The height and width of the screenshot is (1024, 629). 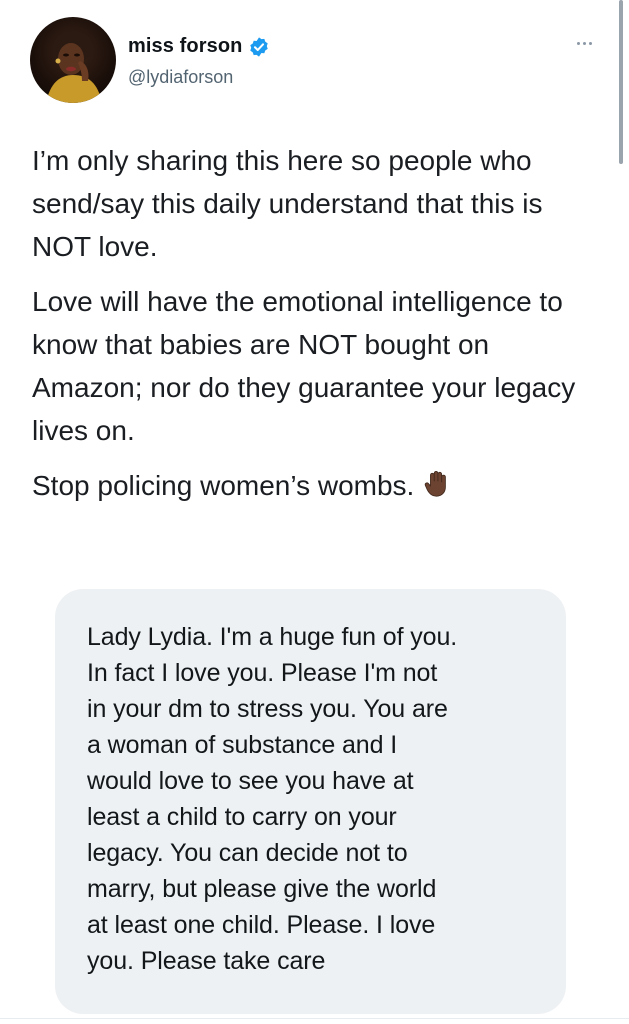 What do you see at coordinates (180, 77) in the screenshot?
I see `author-handle: @lydiaforson` at bounding box center [180, 77].